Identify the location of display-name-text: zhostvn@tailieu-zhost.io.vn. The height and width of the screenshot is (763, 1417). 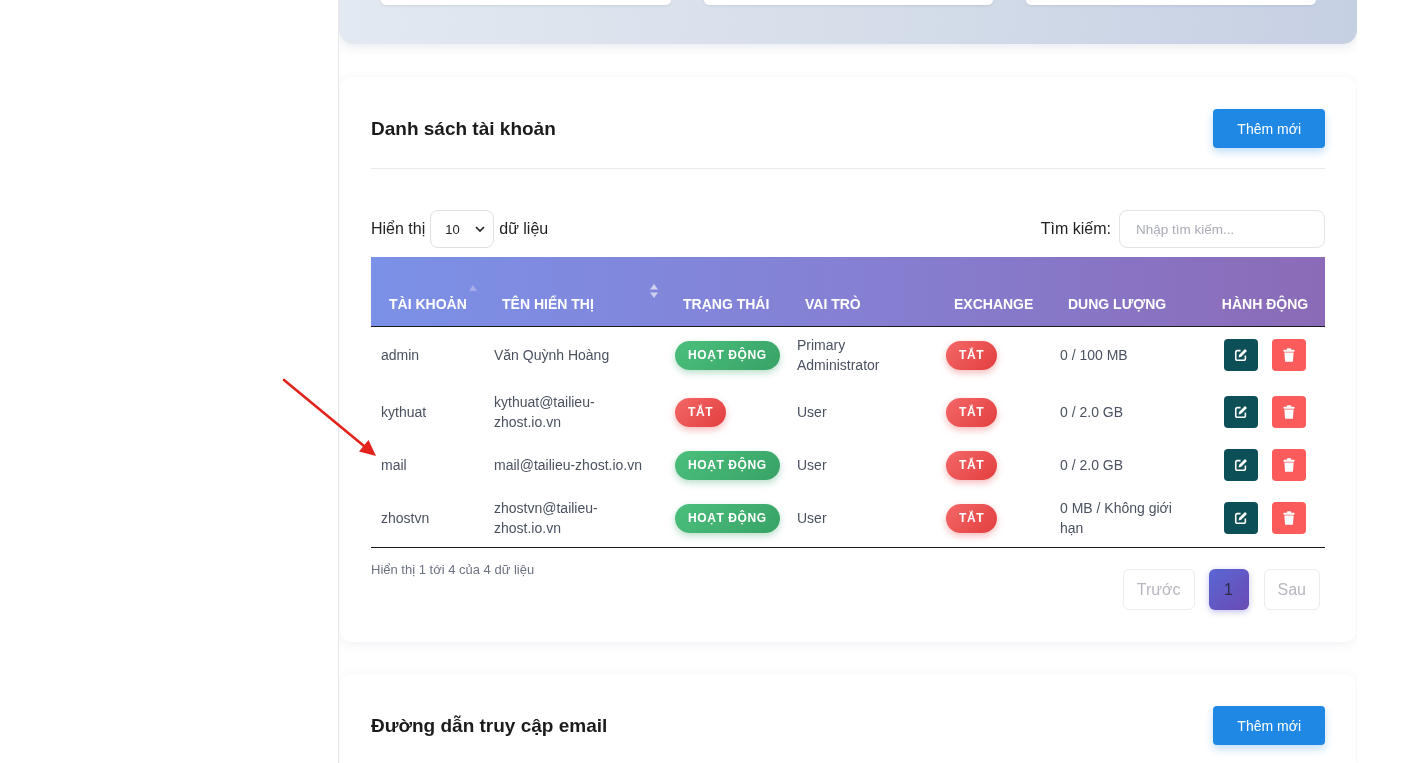
(546, 518).